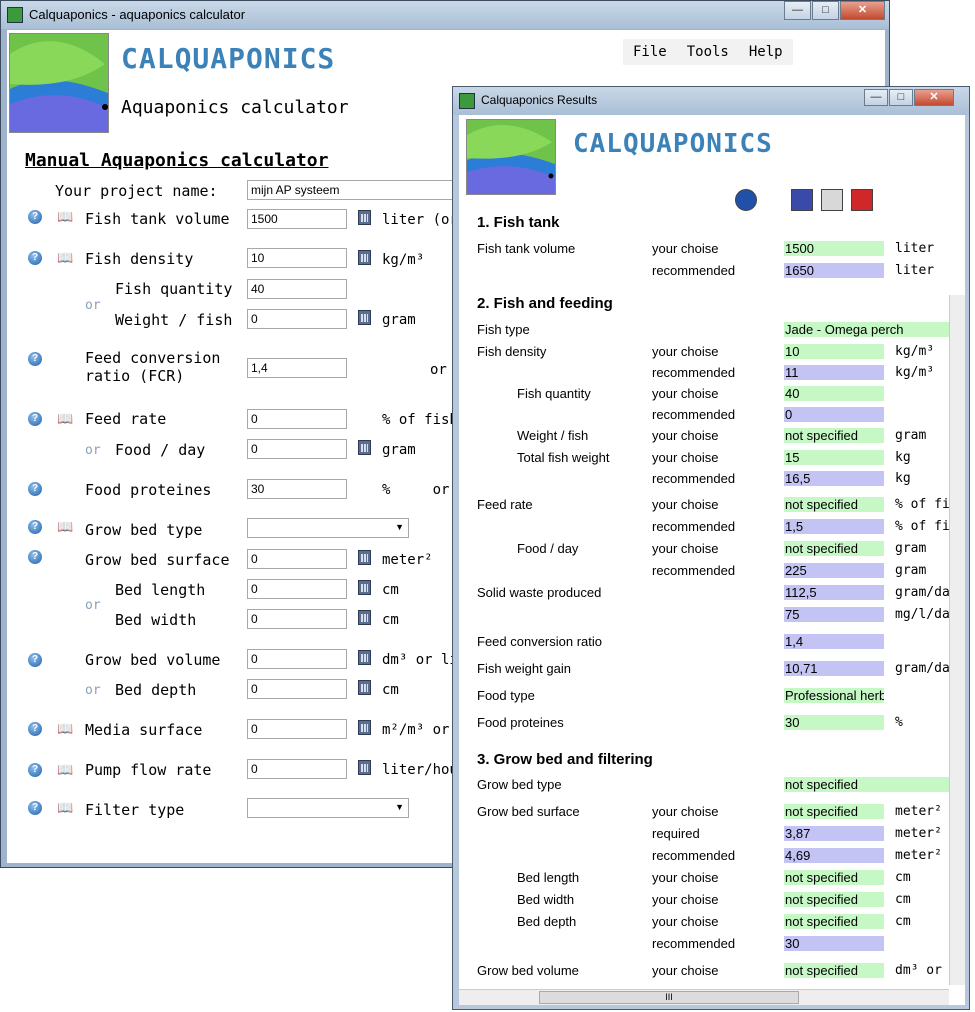  I want to click on info-icon, so click(746, 200).